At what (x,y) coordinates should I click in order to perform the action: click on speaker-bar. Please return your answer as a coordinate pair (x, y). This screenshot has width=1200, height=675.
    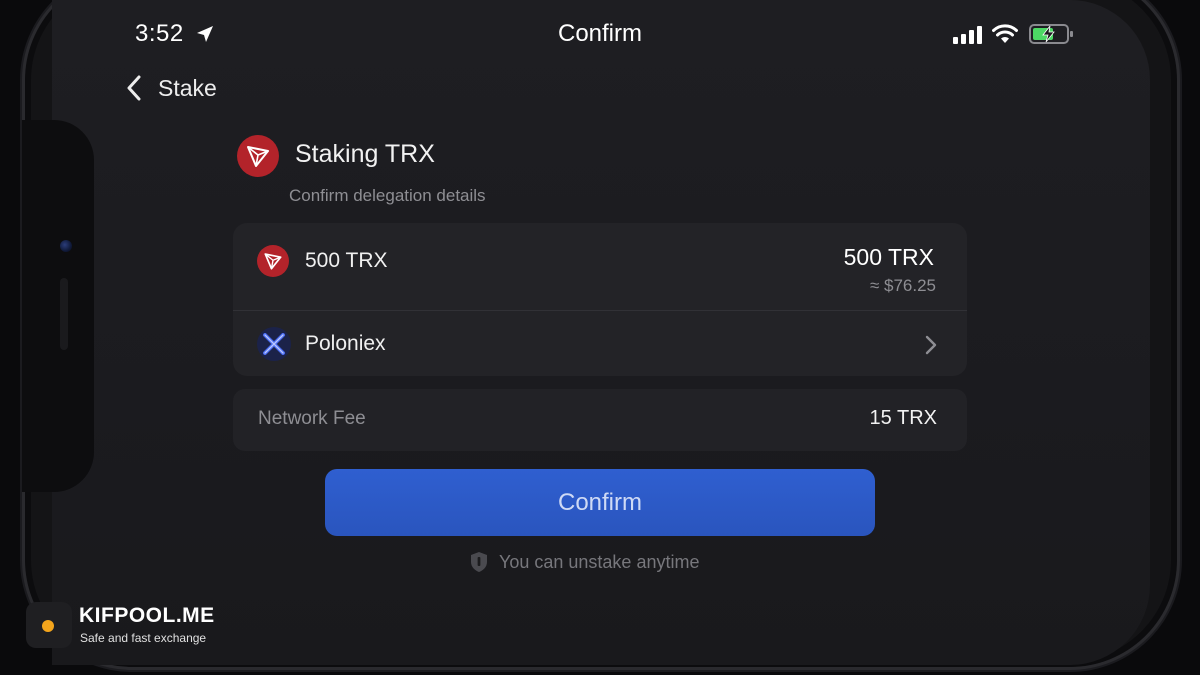
    Looking at the image, I should click on (64, 314).